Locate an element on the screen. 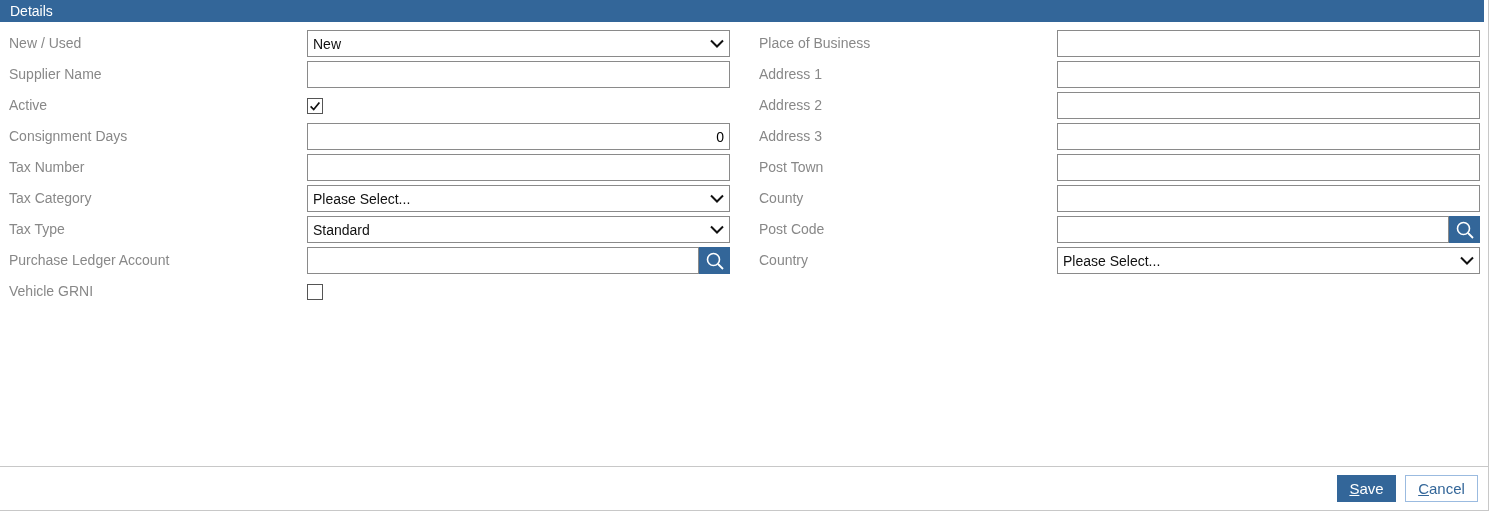 The image size is (1496, 519). field-label: Tax Type is located at coordinates (37, 229).